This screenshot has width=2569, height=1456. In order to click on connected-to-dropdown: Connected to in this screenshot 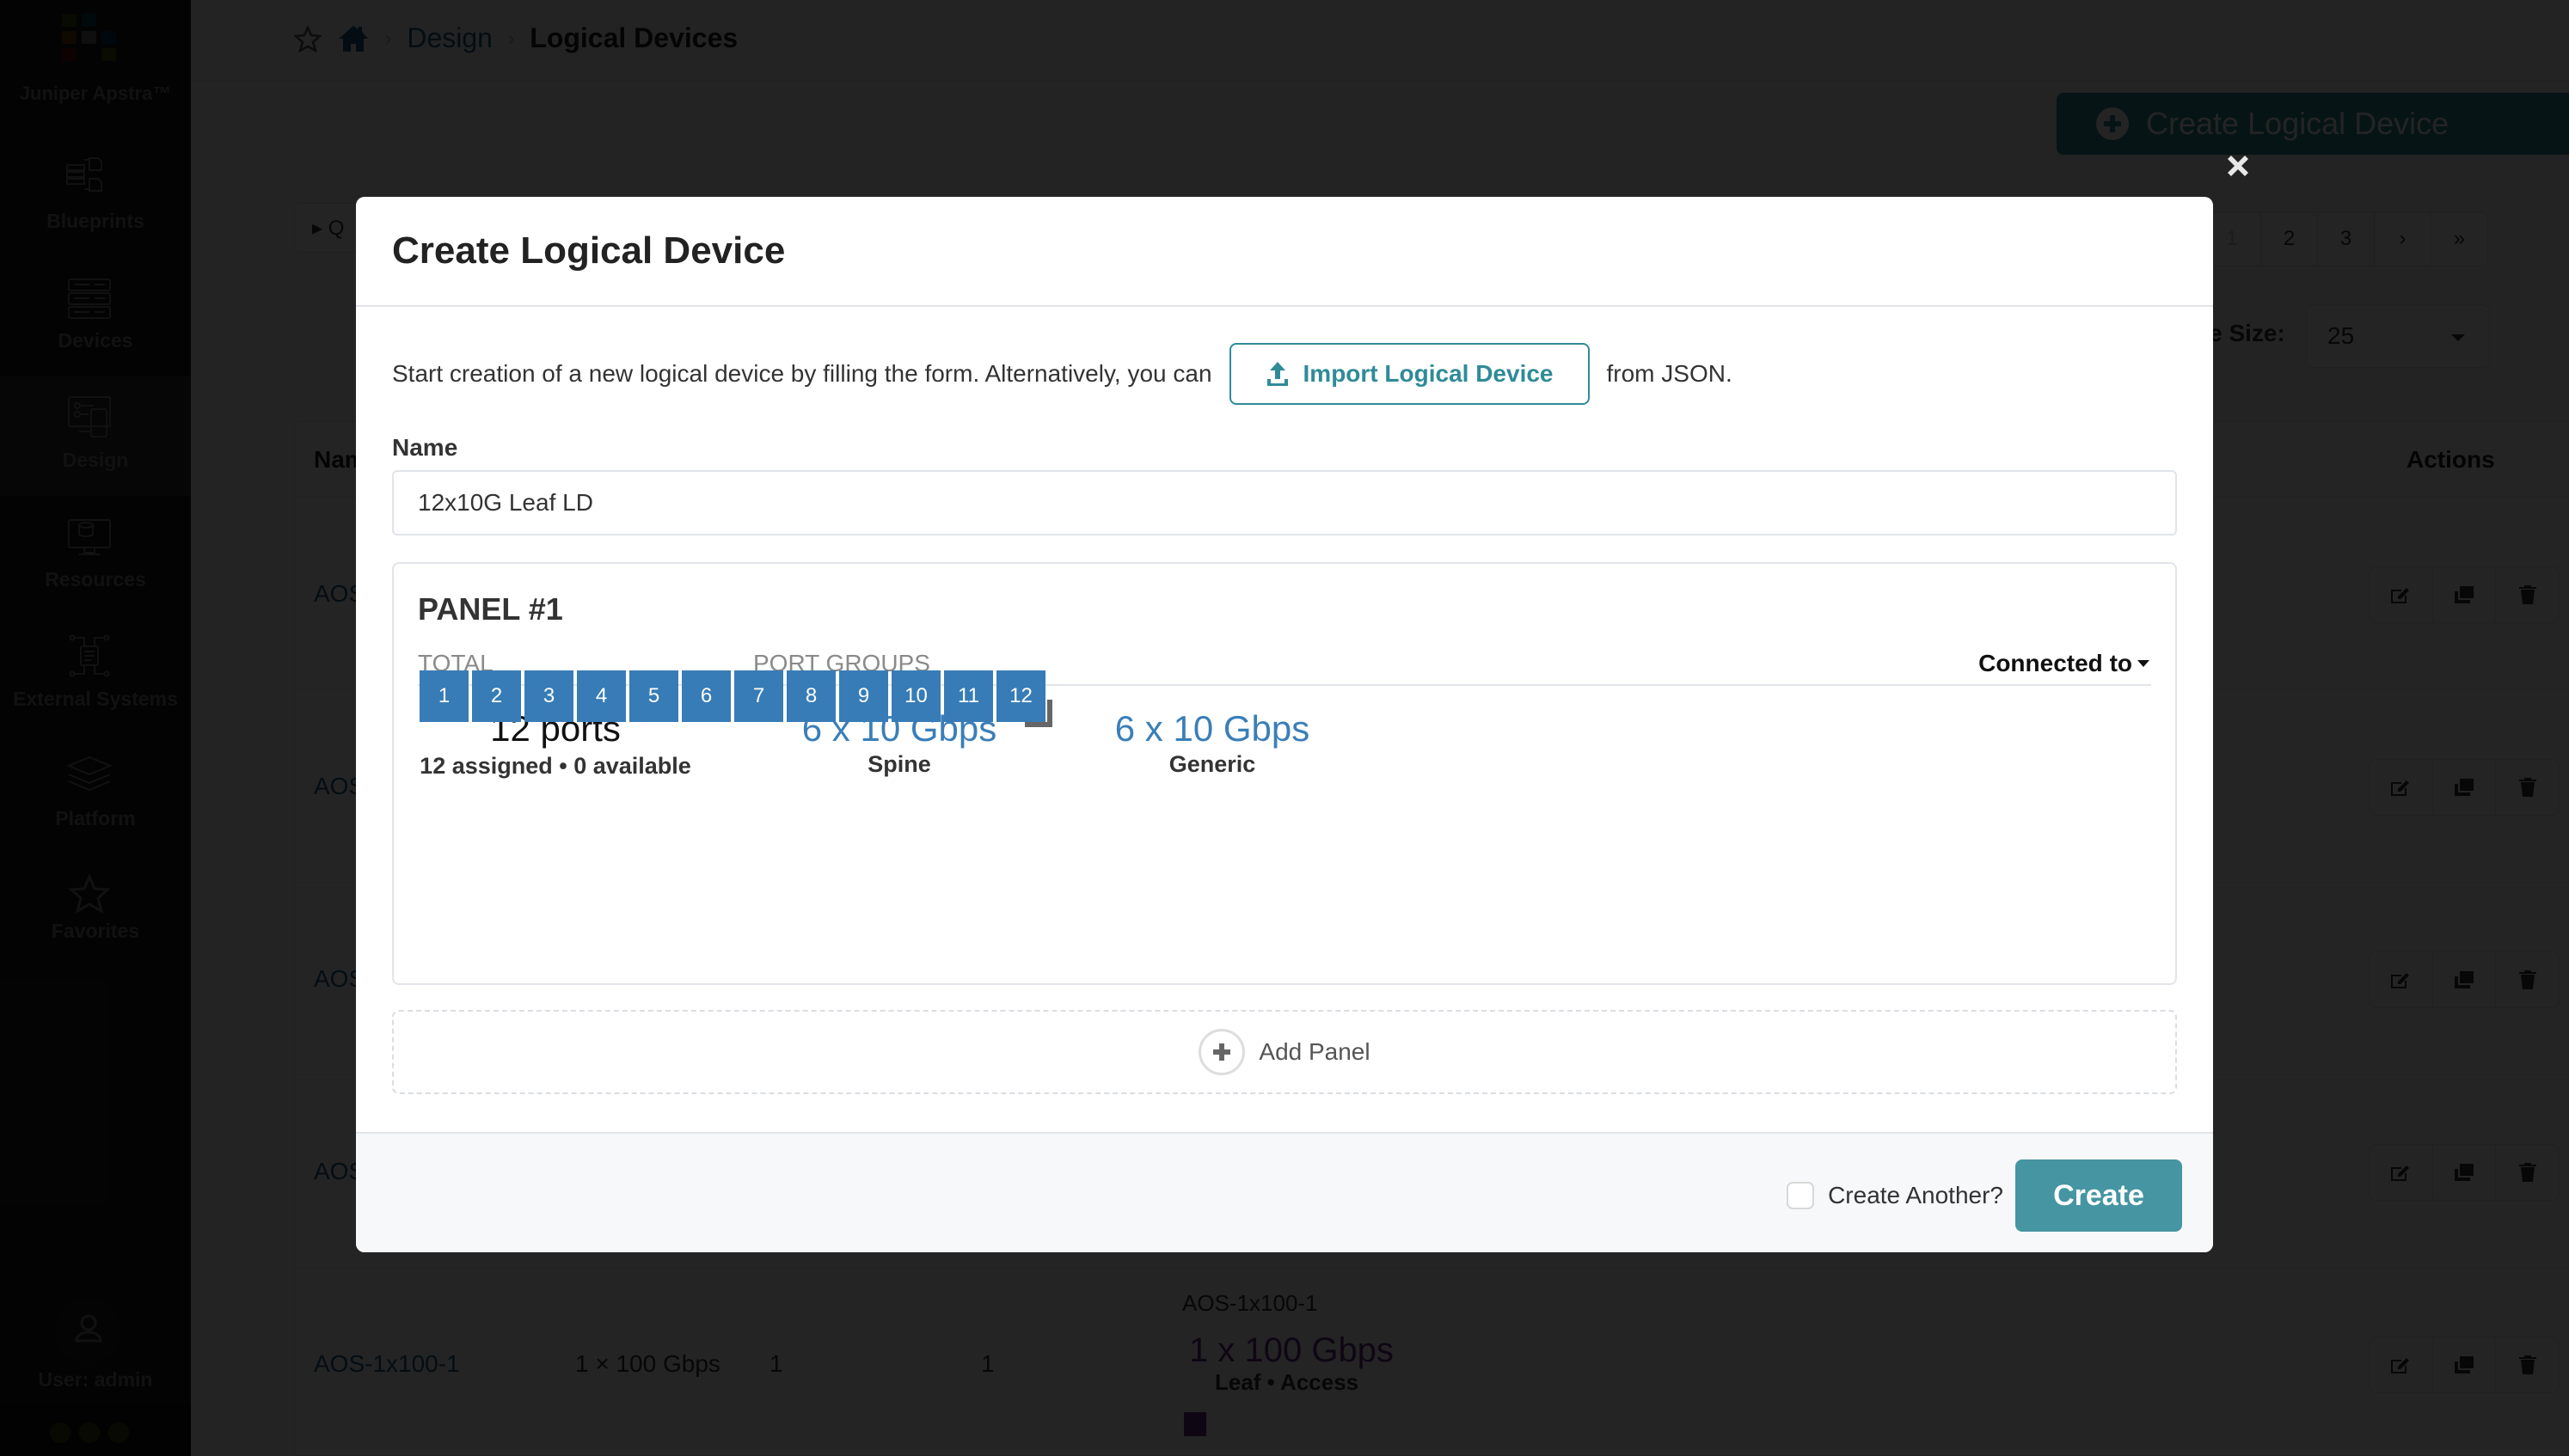, I will do `click(2063, 664)`.